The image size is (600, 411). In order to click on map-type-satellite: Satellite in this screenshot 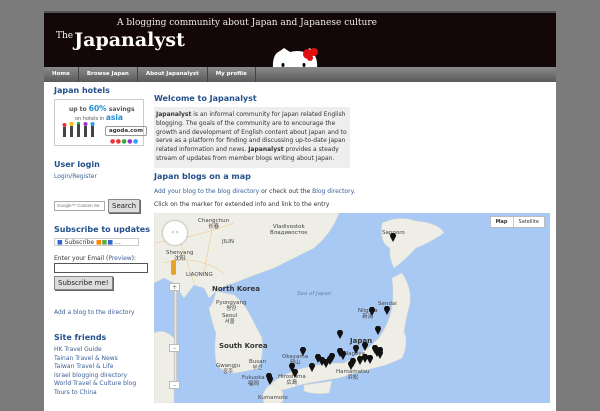, I will do `click(529, 222)`.